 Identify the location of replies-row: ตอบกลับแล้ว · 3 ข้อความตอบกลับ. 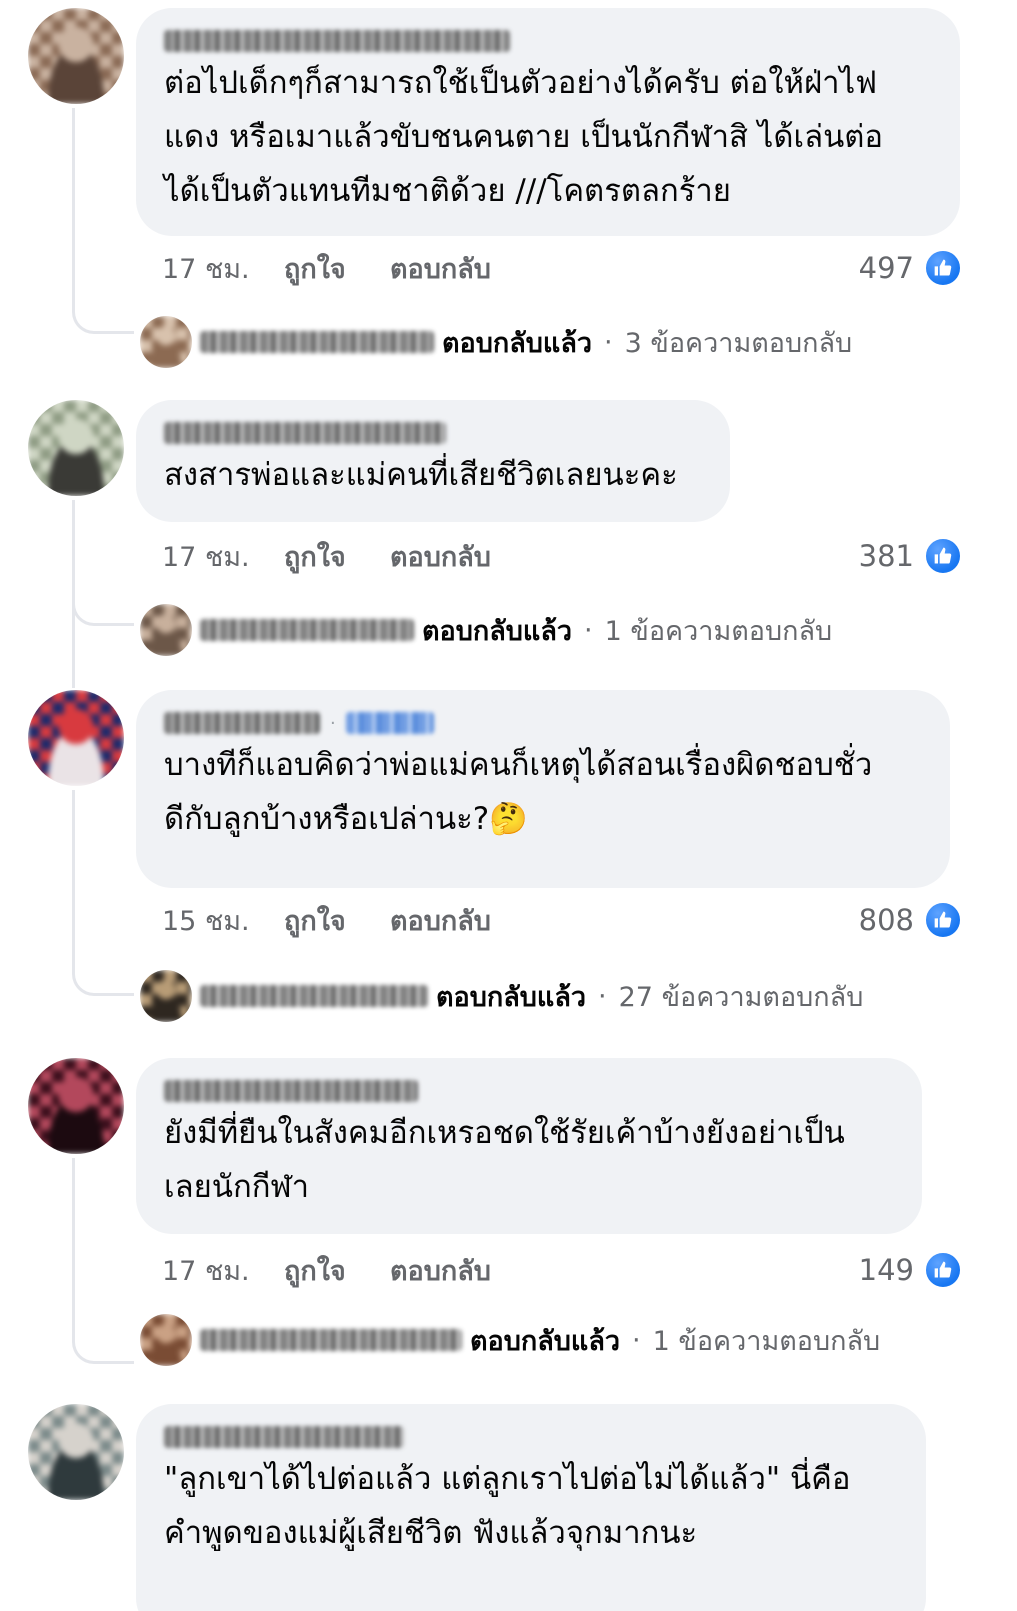
(496, 342).